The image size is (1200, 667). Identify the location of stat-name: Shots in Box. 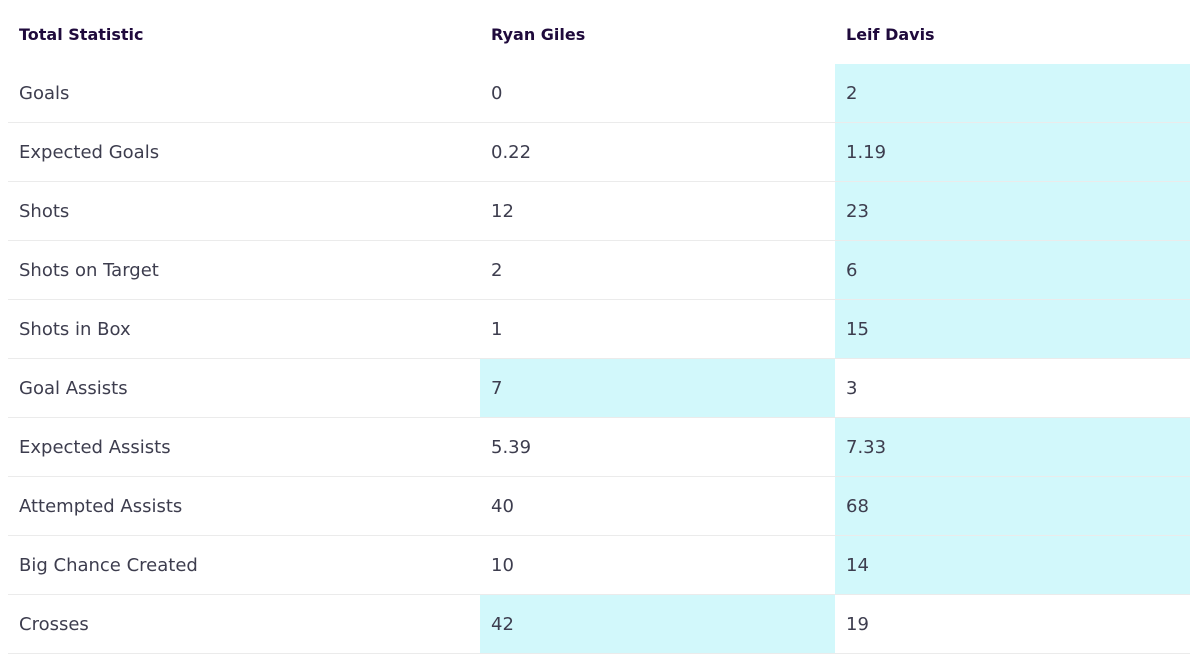
(75, 329).